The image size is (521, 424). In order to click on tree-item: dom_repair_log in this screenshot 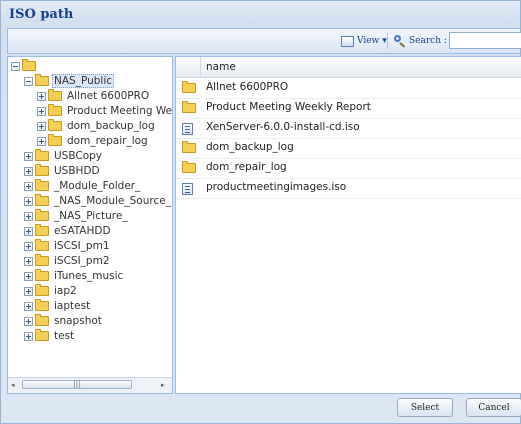, I will do `click(93, 141)`.